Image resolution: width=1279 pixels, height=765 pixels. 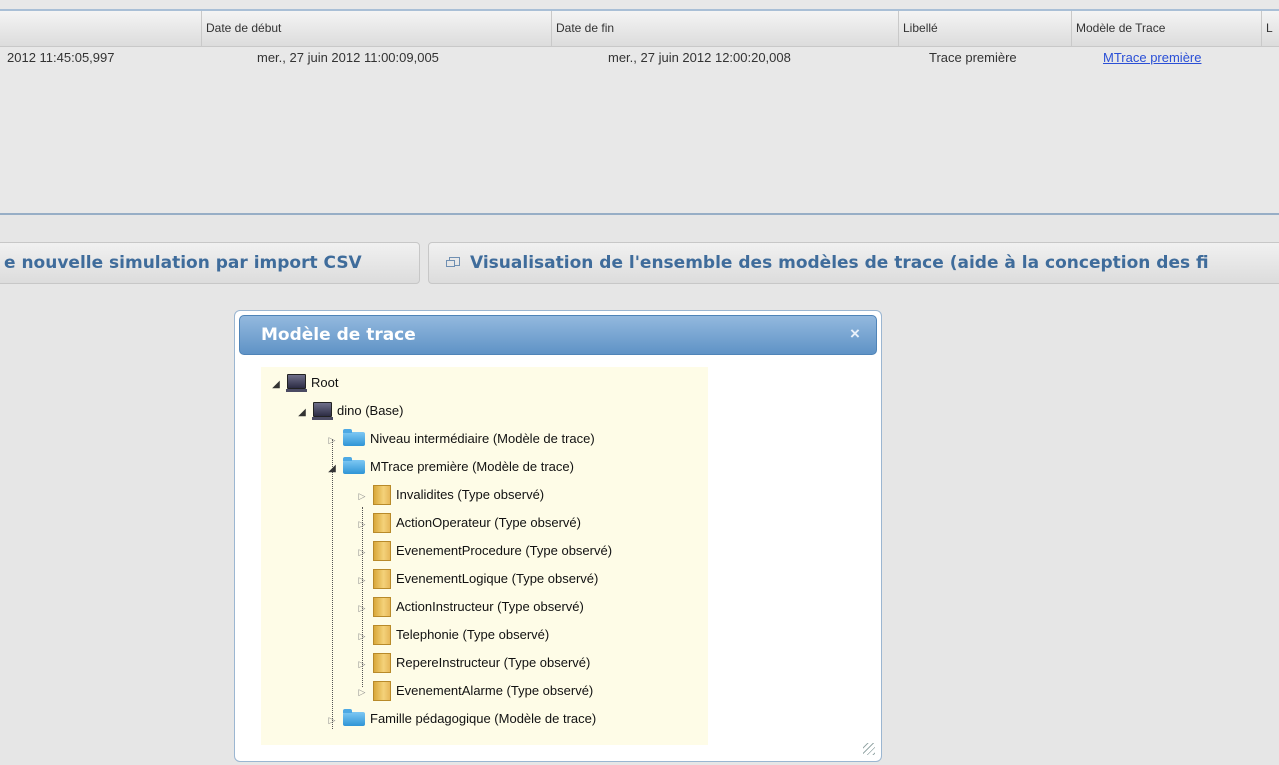 I want to click on tree-node-type-observe: ▷ EvenementProcedure (Type observé), so click(x=483, y=551).